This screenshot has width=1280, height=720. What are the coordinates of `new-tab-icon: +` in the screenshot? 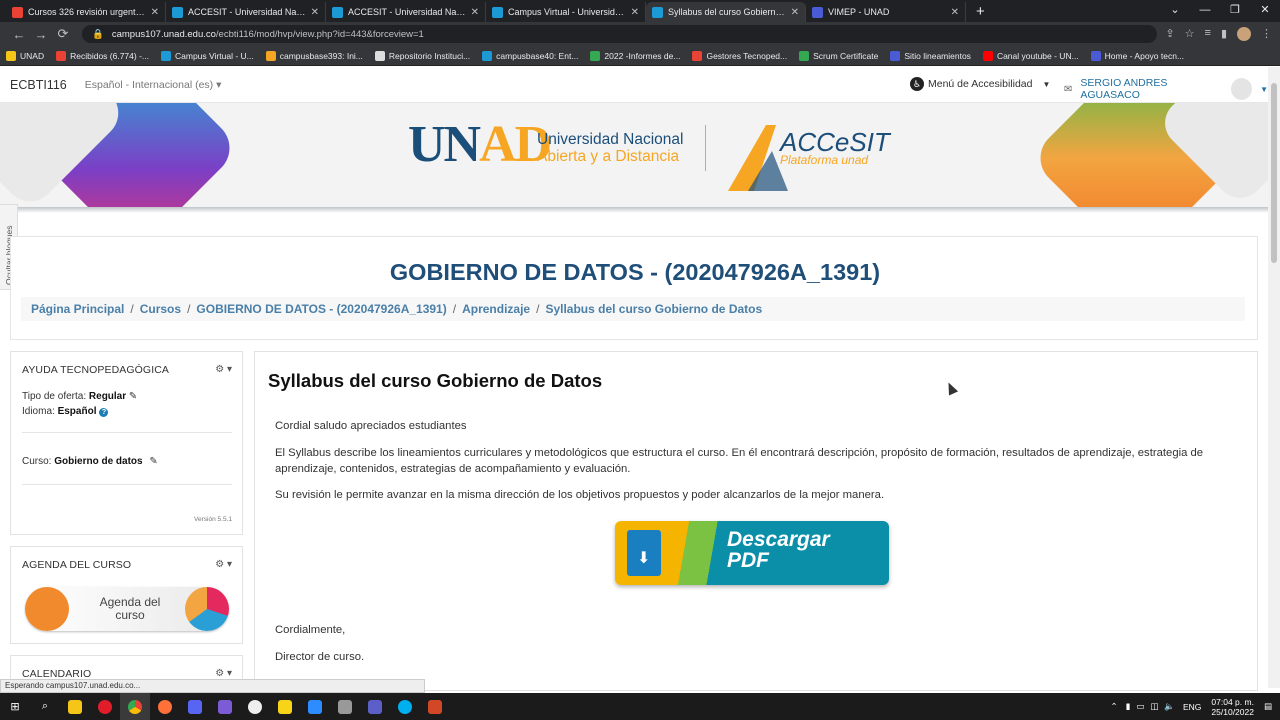 It's located at (980, 12).